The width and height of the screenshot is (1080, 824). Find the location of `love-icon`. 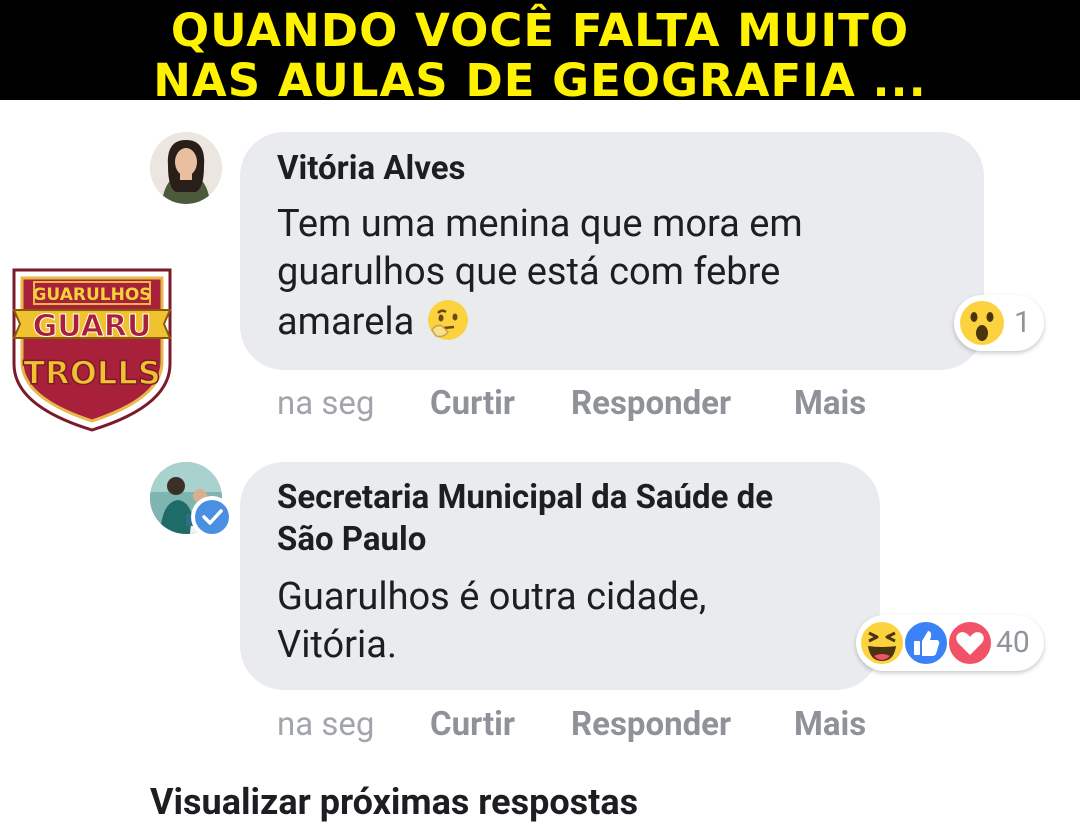

love-icon is located at coordinates (970, 643).